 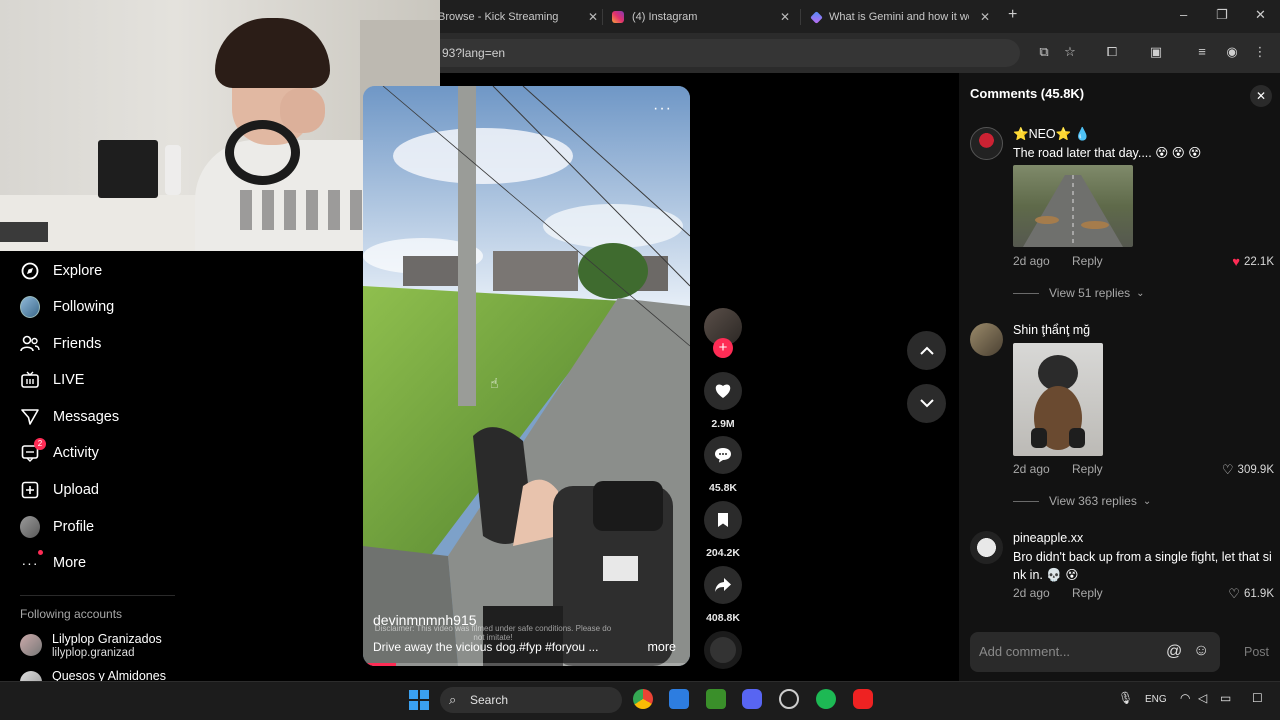 I want to click on comment-like-button: ♥ 22.1K, so click(x=1253, y=261).